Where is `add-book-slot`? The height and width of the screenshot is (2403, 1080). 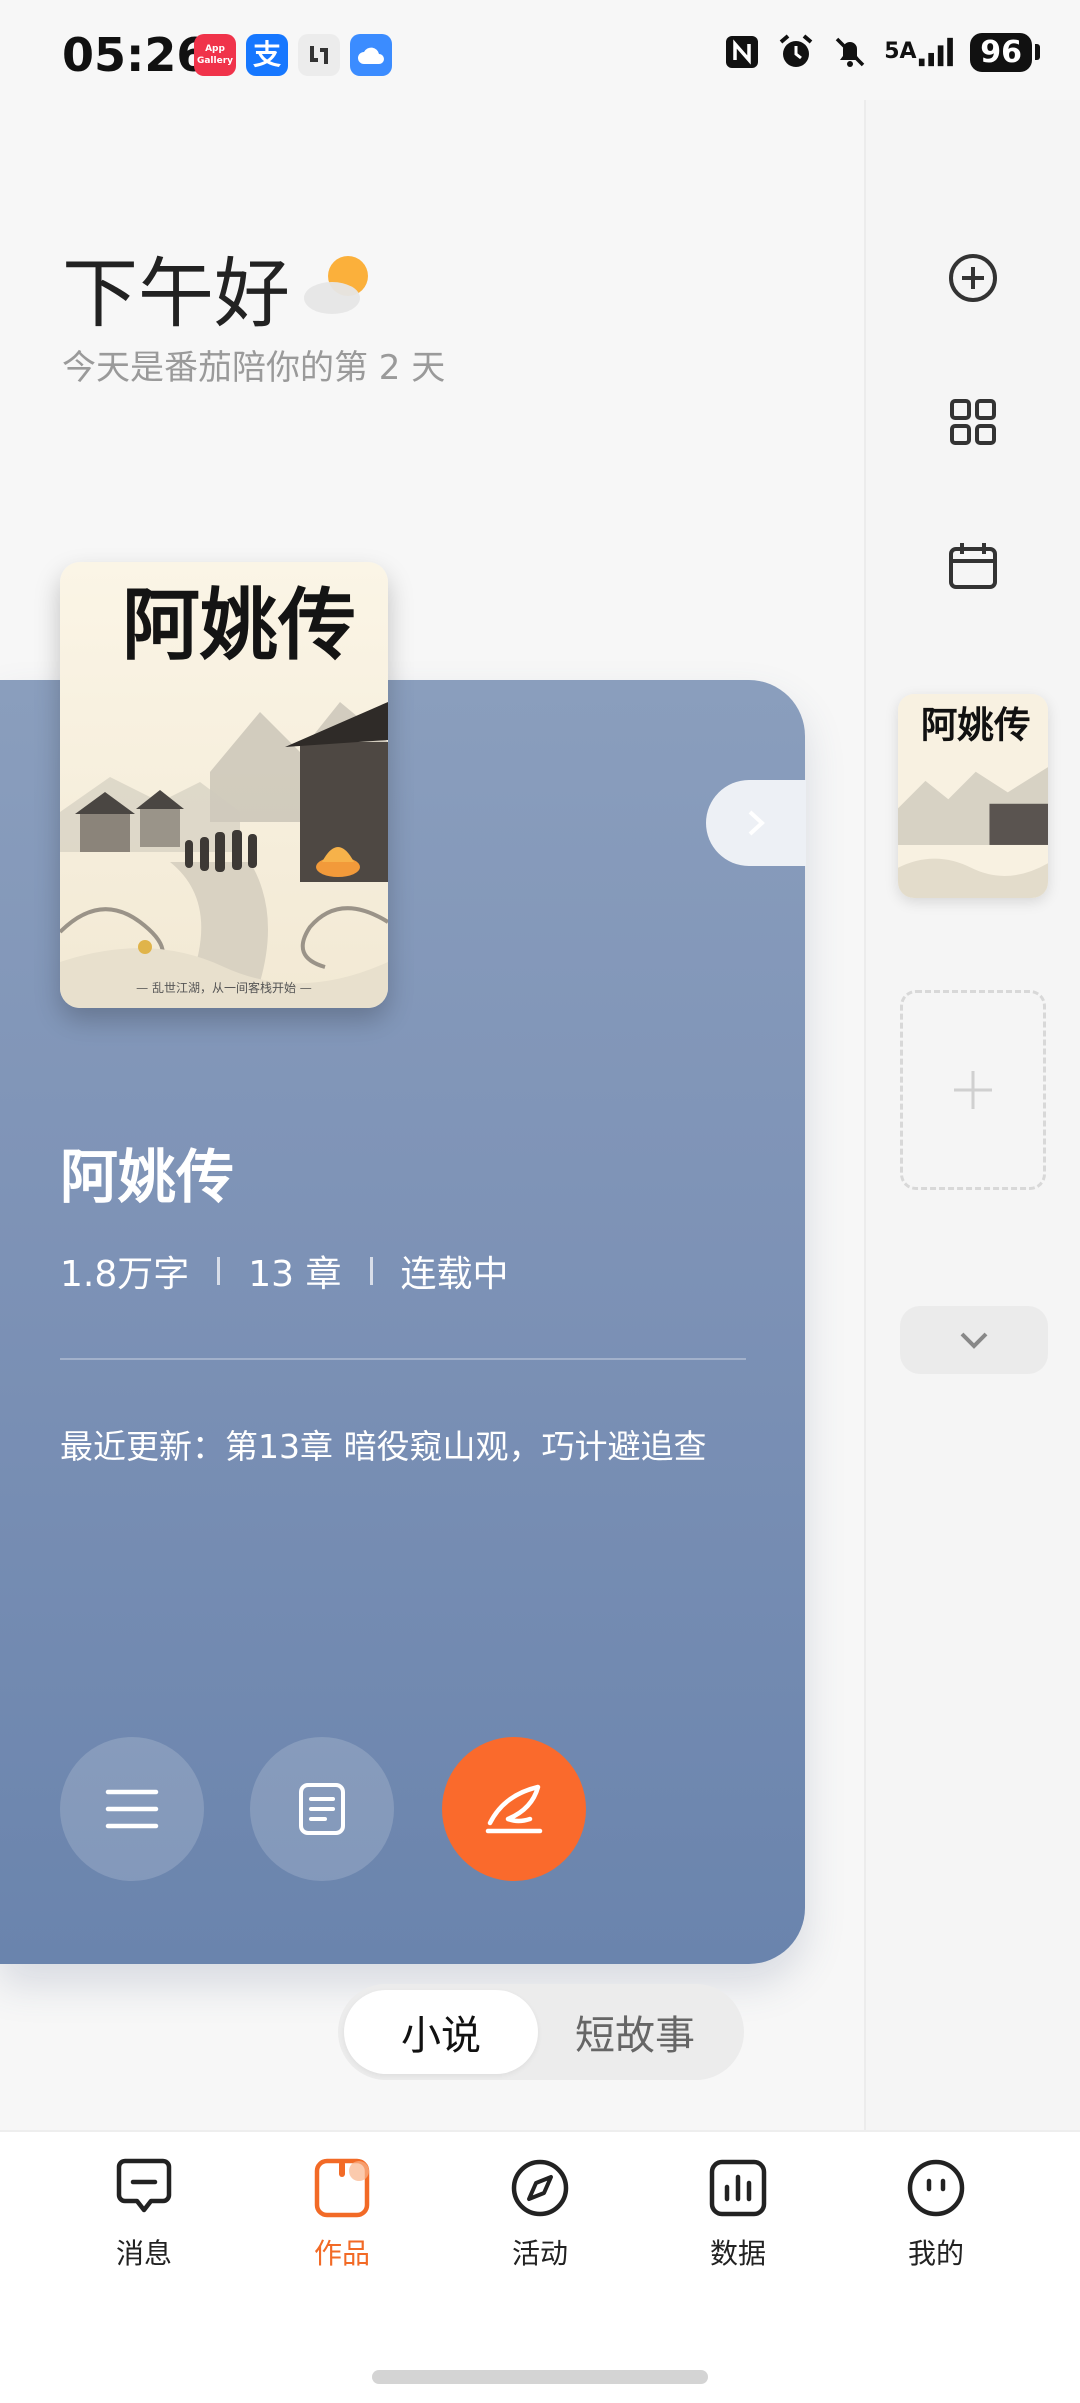 add-book-slot is located at coordinates (973, 1090).